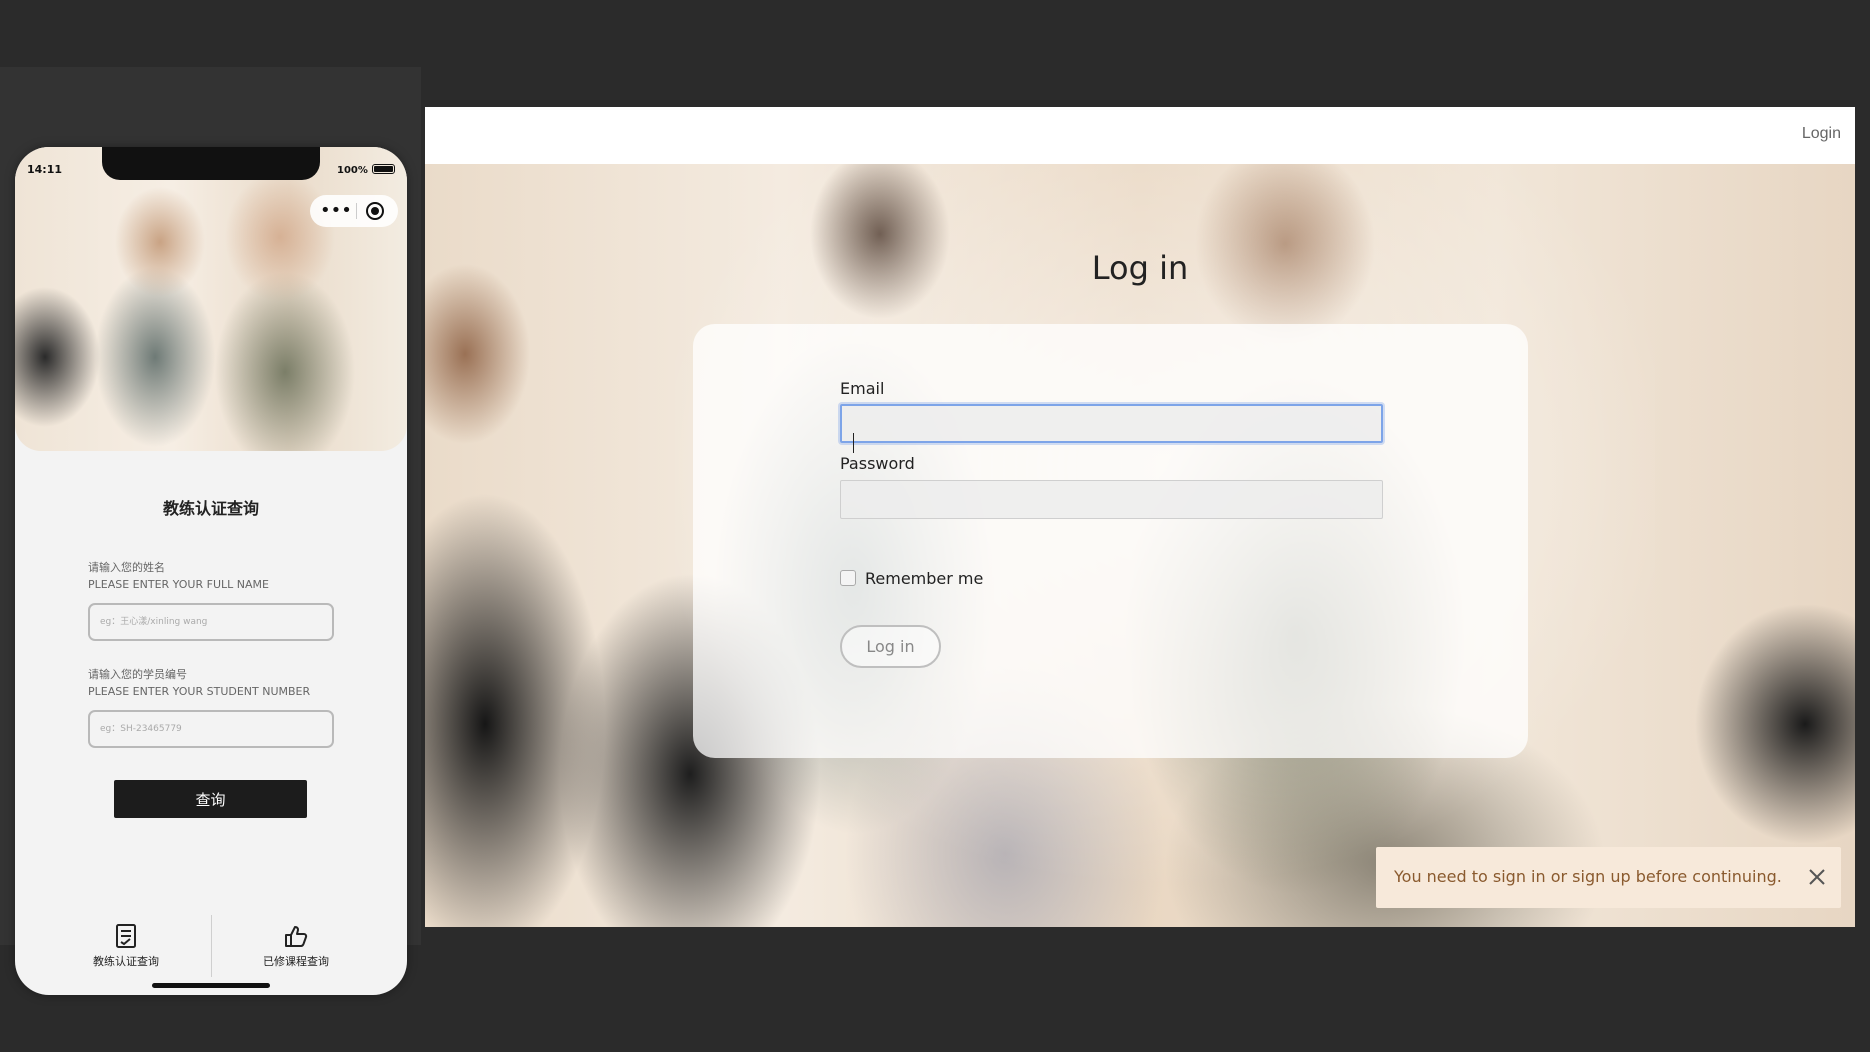  Describe the element at coordinates (210, 799) in the screenshot. I see `query-button: 查询` at that location.